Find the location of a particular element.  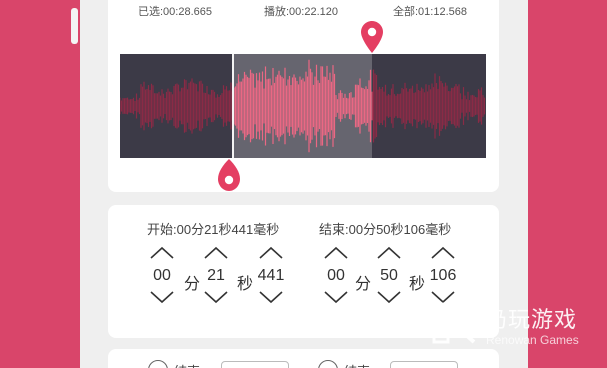

watermark: 仍玩游戏 Renowan Games is located at coordinates (504, 325).